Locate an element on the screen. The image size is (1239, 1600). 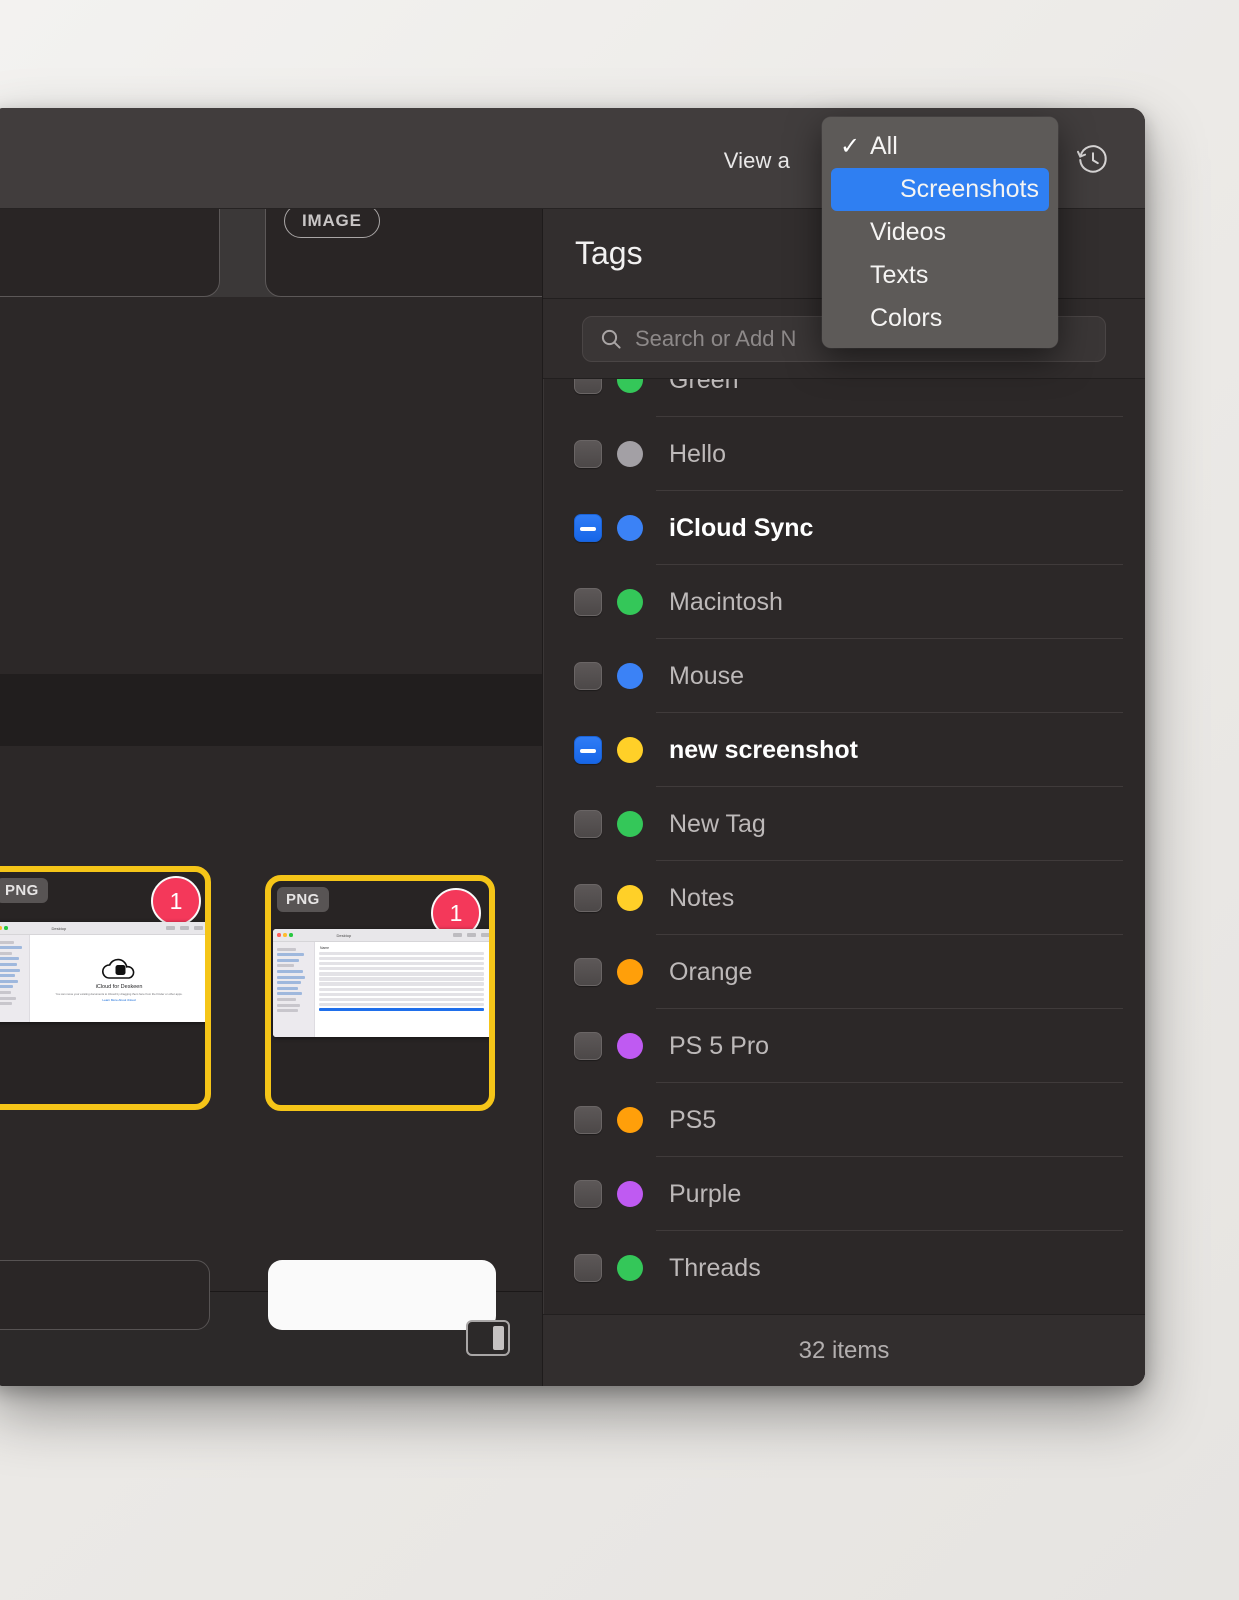
tag-row: Orange is located at coordinates (844, 972).